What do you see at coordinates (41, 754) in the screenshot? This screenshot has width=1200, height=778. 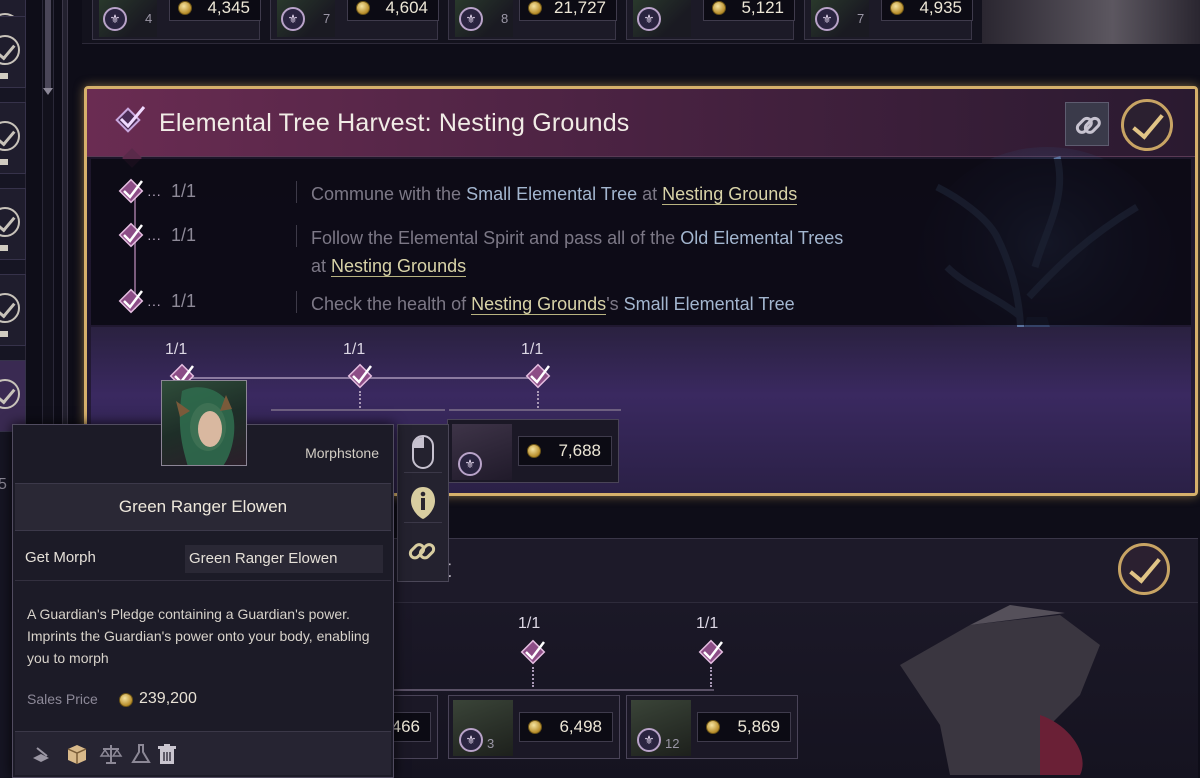 I see `book-quill-icon` at bounding box center [41, 754].